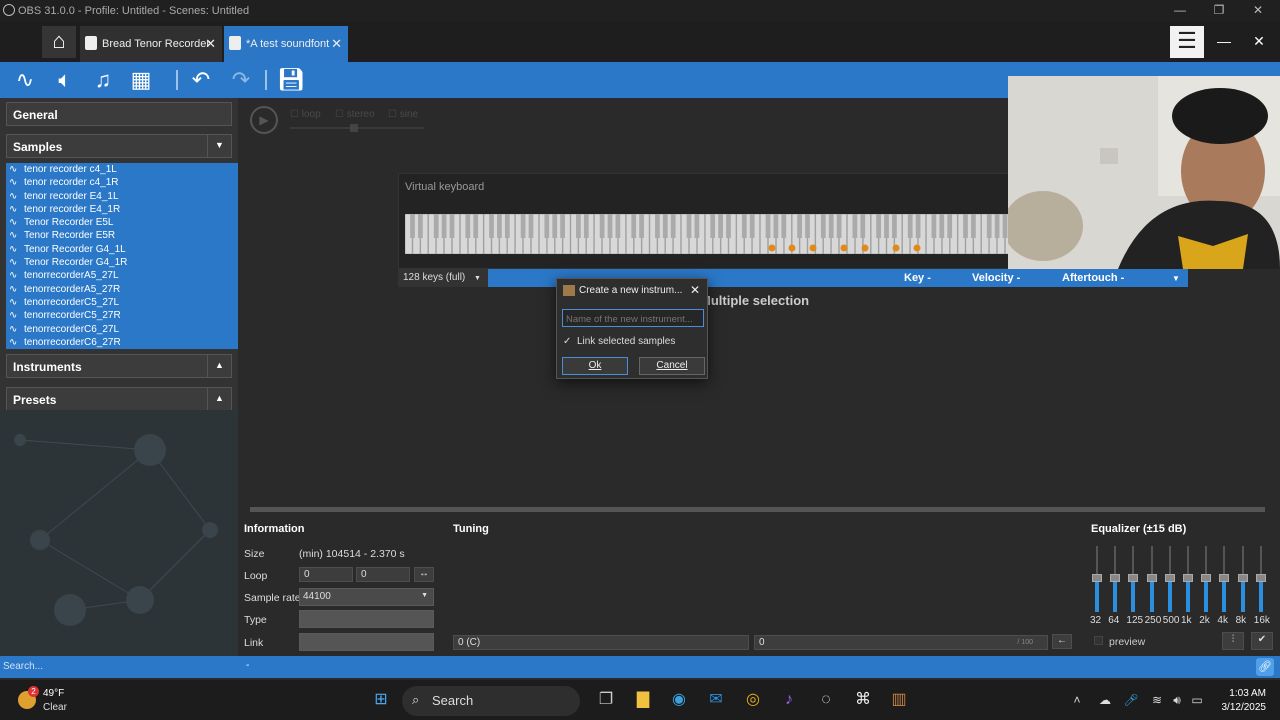 This screenshot has height=720, width=1280. What do you see at coordinates (863, 700) in the screenshot?
I see `capcut-icon: ⌘` at bounding box center [863, 700].